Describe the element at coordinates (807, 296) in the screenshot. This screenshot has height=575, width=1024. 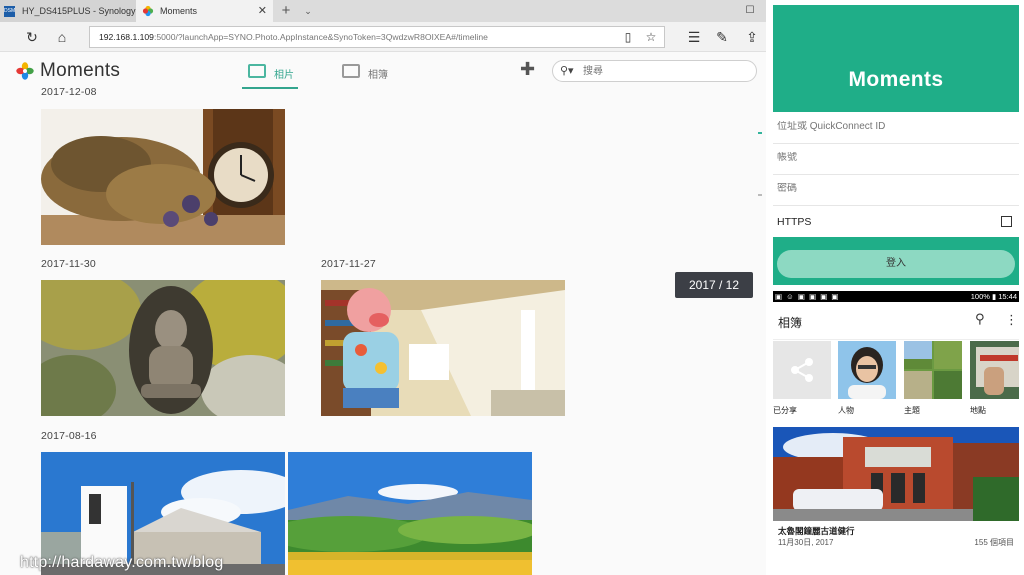
I see `status-icons: ▣ ☺ ▣ ▣ ▣ ▣` at that location.